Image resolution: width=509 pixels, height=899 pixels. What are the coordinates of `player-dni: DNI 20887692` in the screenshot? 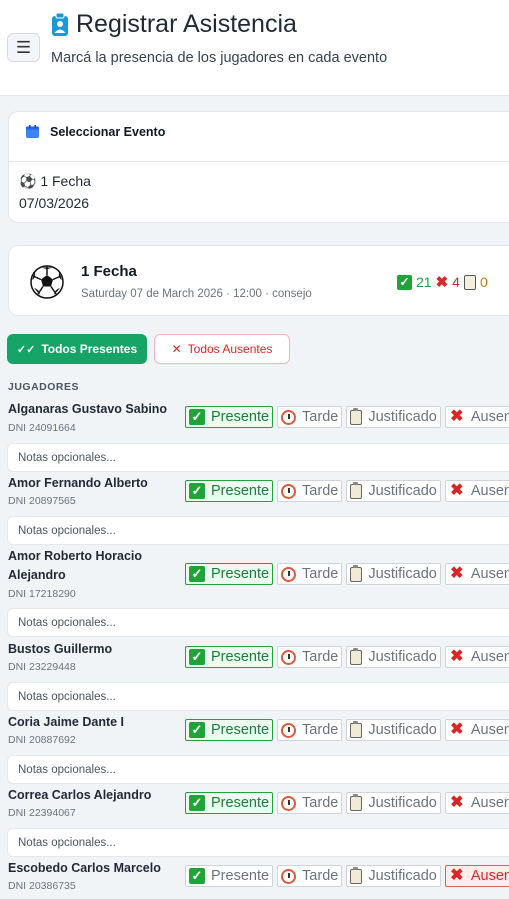 It's located at (42, 740).